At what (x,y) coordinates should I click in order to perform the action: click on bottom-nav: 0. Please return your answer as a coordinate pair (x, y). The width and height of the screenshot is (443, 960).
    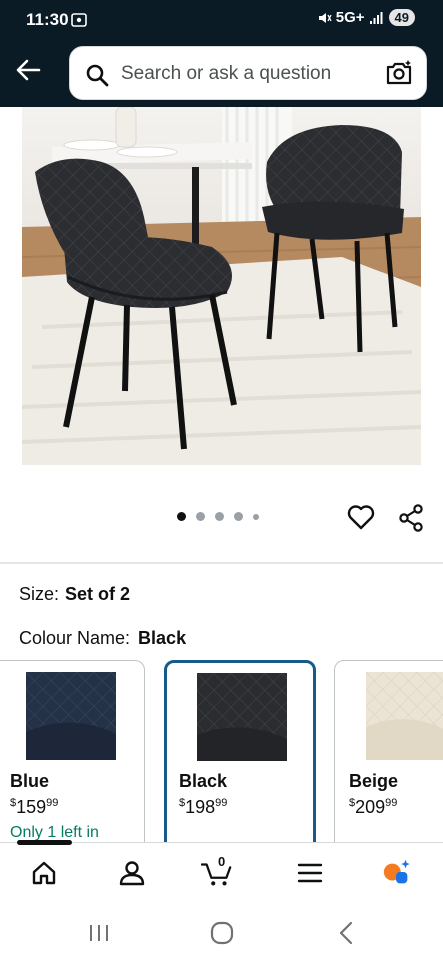
    Looking at the image, I should click on (221, 872).